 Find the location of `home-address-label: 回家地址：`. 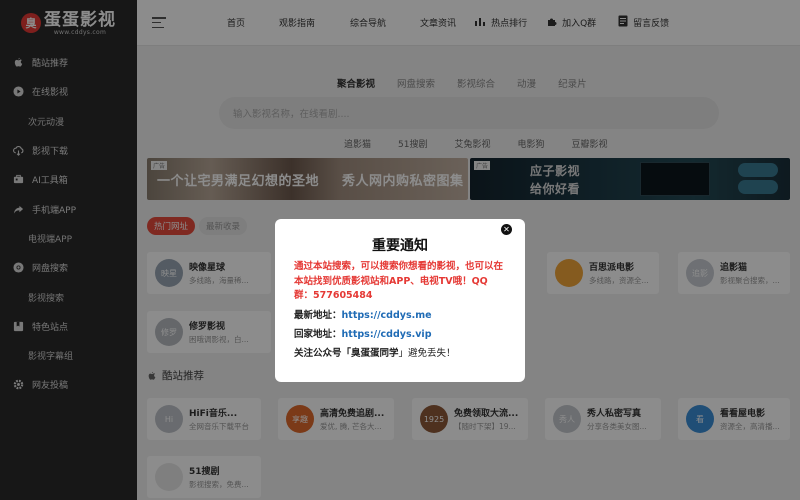

home-address-label: 回家地址： is located at coordinates (318, 334).